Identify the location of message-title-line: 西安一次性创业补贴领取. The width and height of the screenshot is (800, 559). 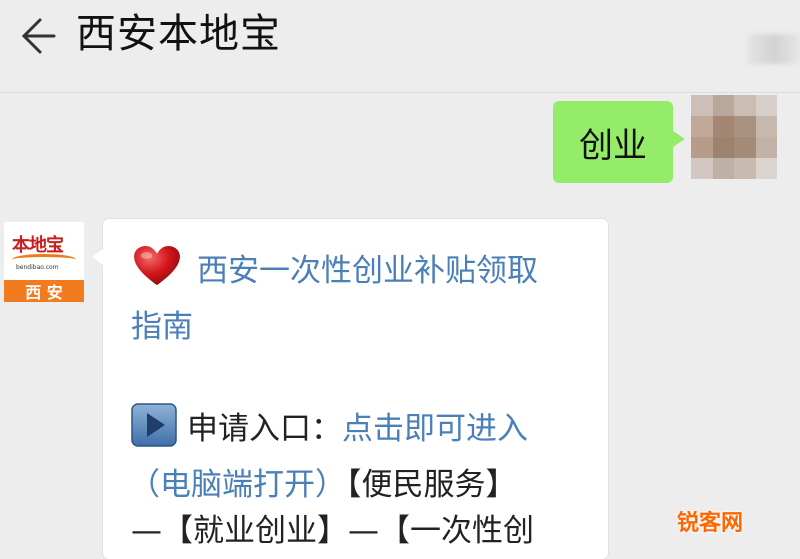
(334, 270).